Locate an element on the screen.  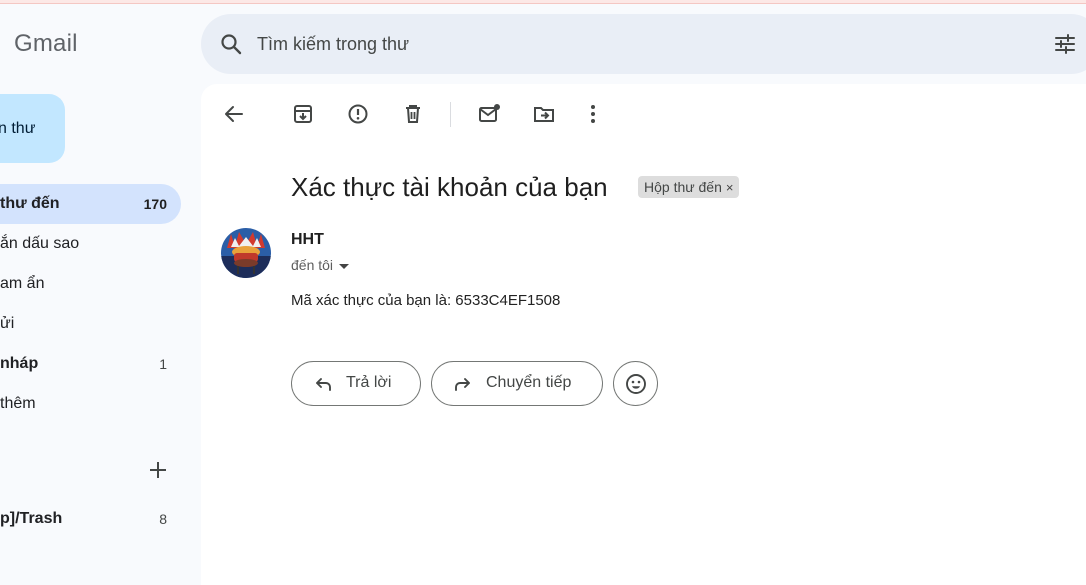
sidebar-item-label: p]/Trash is located at coordinates (31, 518).